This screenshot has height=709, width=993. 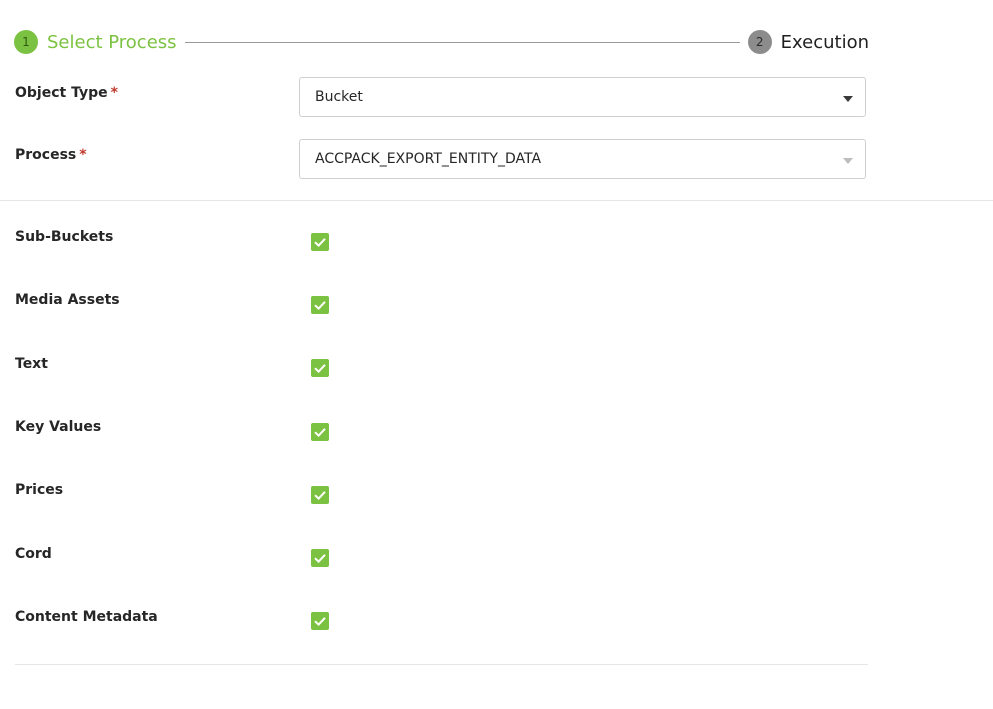 I want to click on option-label-text: Text, so click(x=31, y=364).